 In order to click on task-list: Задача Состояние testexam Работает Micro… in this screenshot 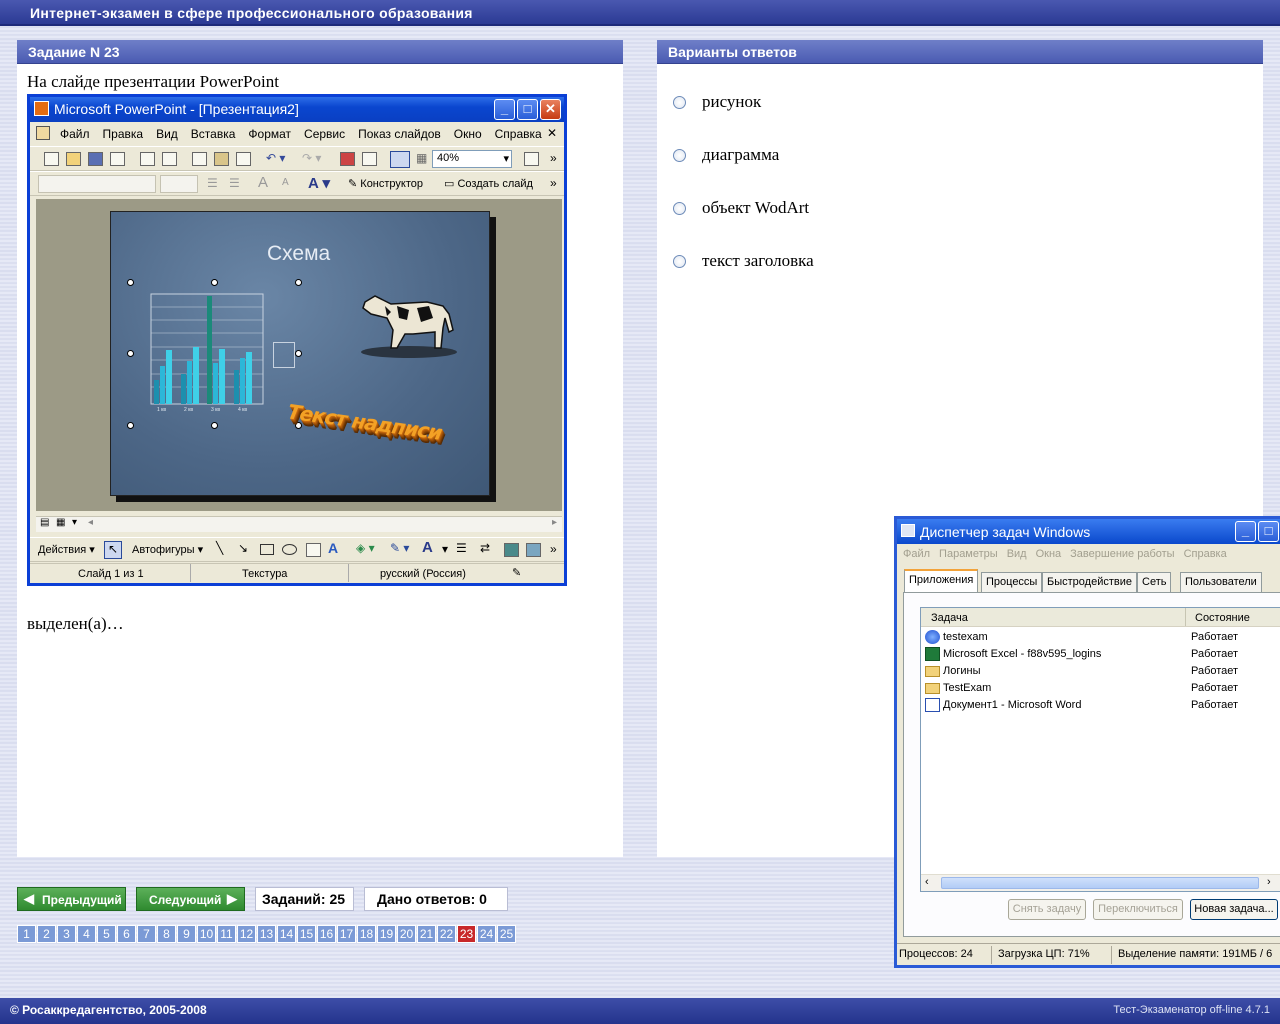, I will do `click(1100, 749)`.